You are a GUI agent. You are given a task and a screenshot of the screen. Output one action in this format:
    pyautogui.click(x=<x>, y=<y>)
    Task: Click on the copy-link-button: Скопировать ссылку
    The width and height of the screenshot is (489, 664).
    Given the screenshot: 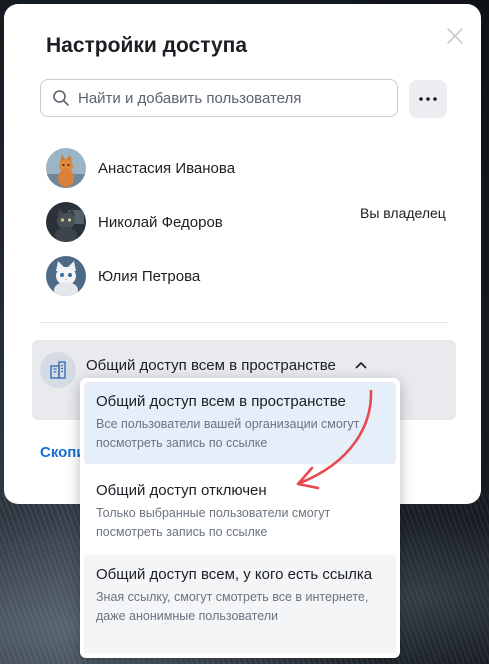 What is the action you would take?
    pyautogui.click(x=62, y=452)
    